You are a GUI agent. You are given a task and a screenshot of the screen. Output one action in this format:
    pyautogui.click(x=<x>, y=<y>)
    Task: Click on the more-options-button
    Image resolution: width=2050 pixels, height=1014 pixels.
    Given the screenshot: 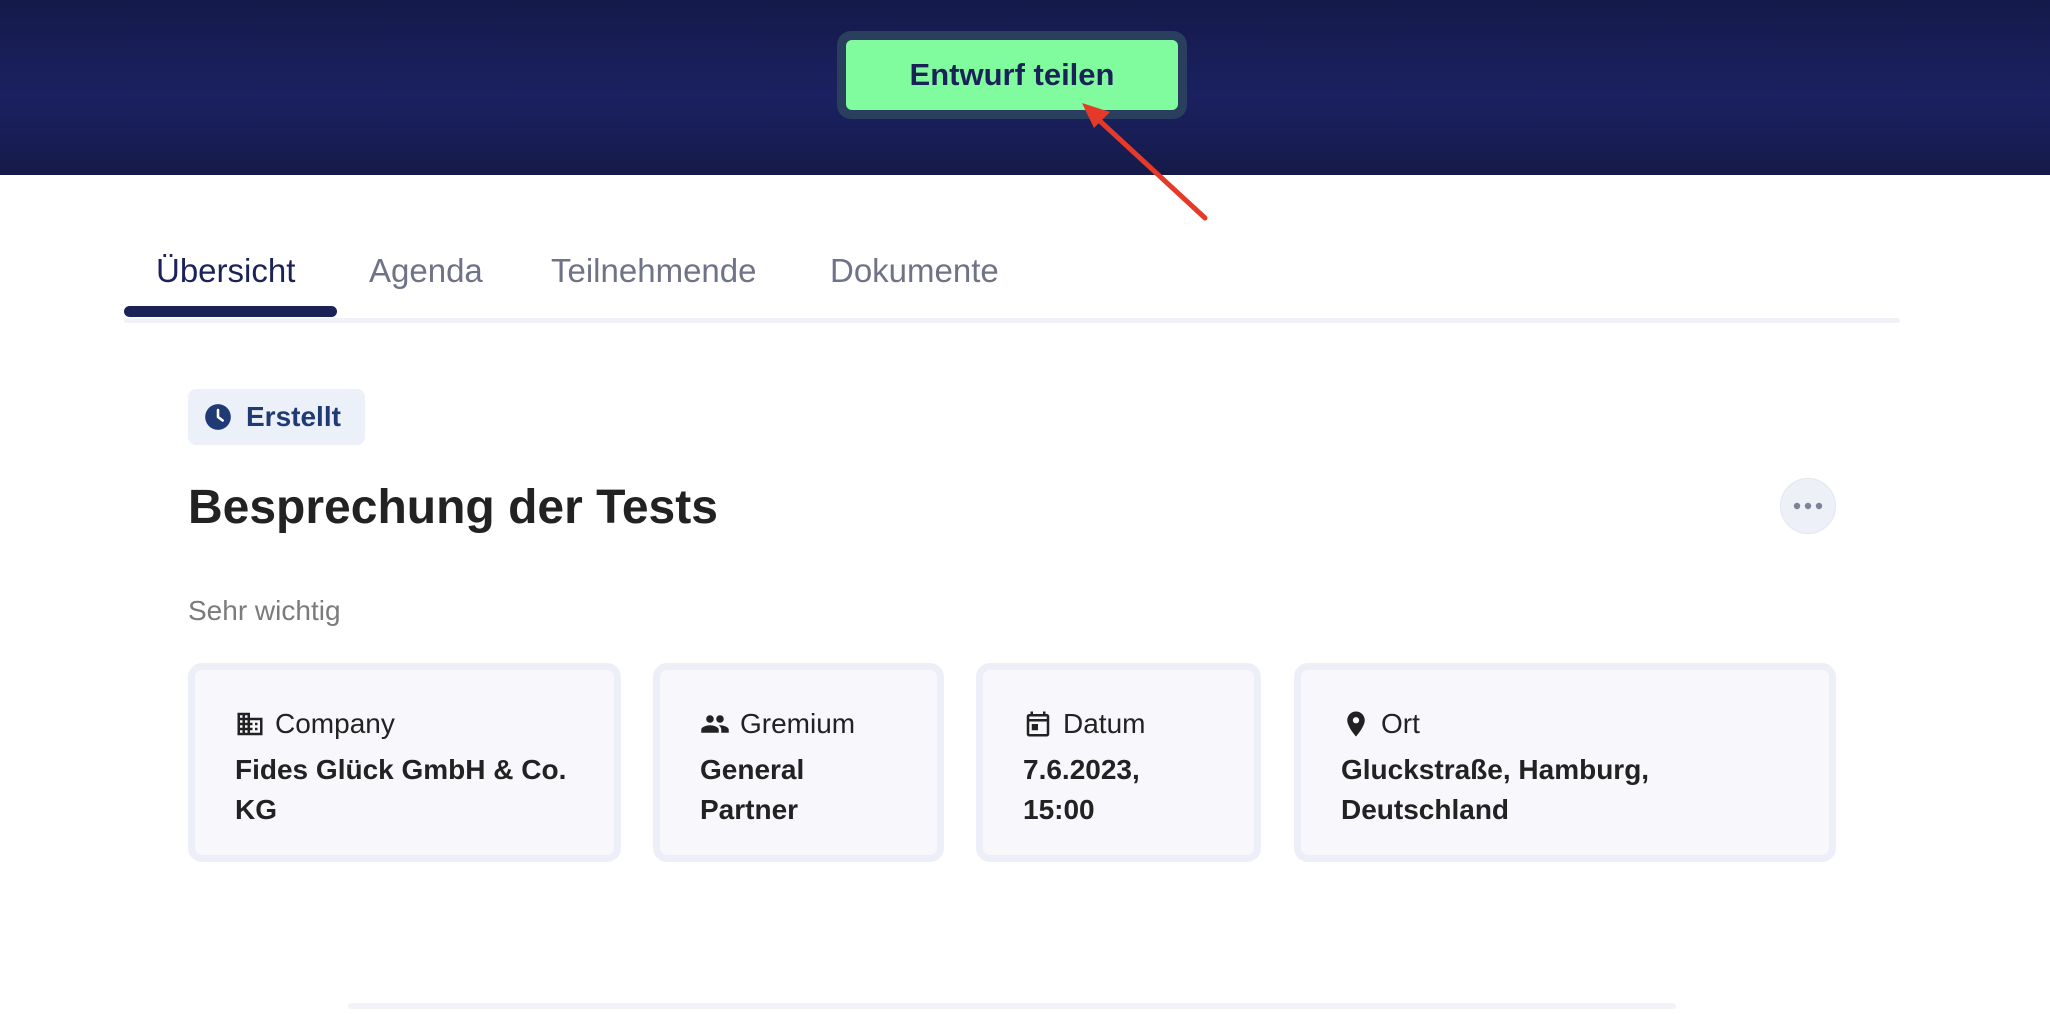 What is the action you would take?
    pyautogui.click(x=1808, y=506)
    